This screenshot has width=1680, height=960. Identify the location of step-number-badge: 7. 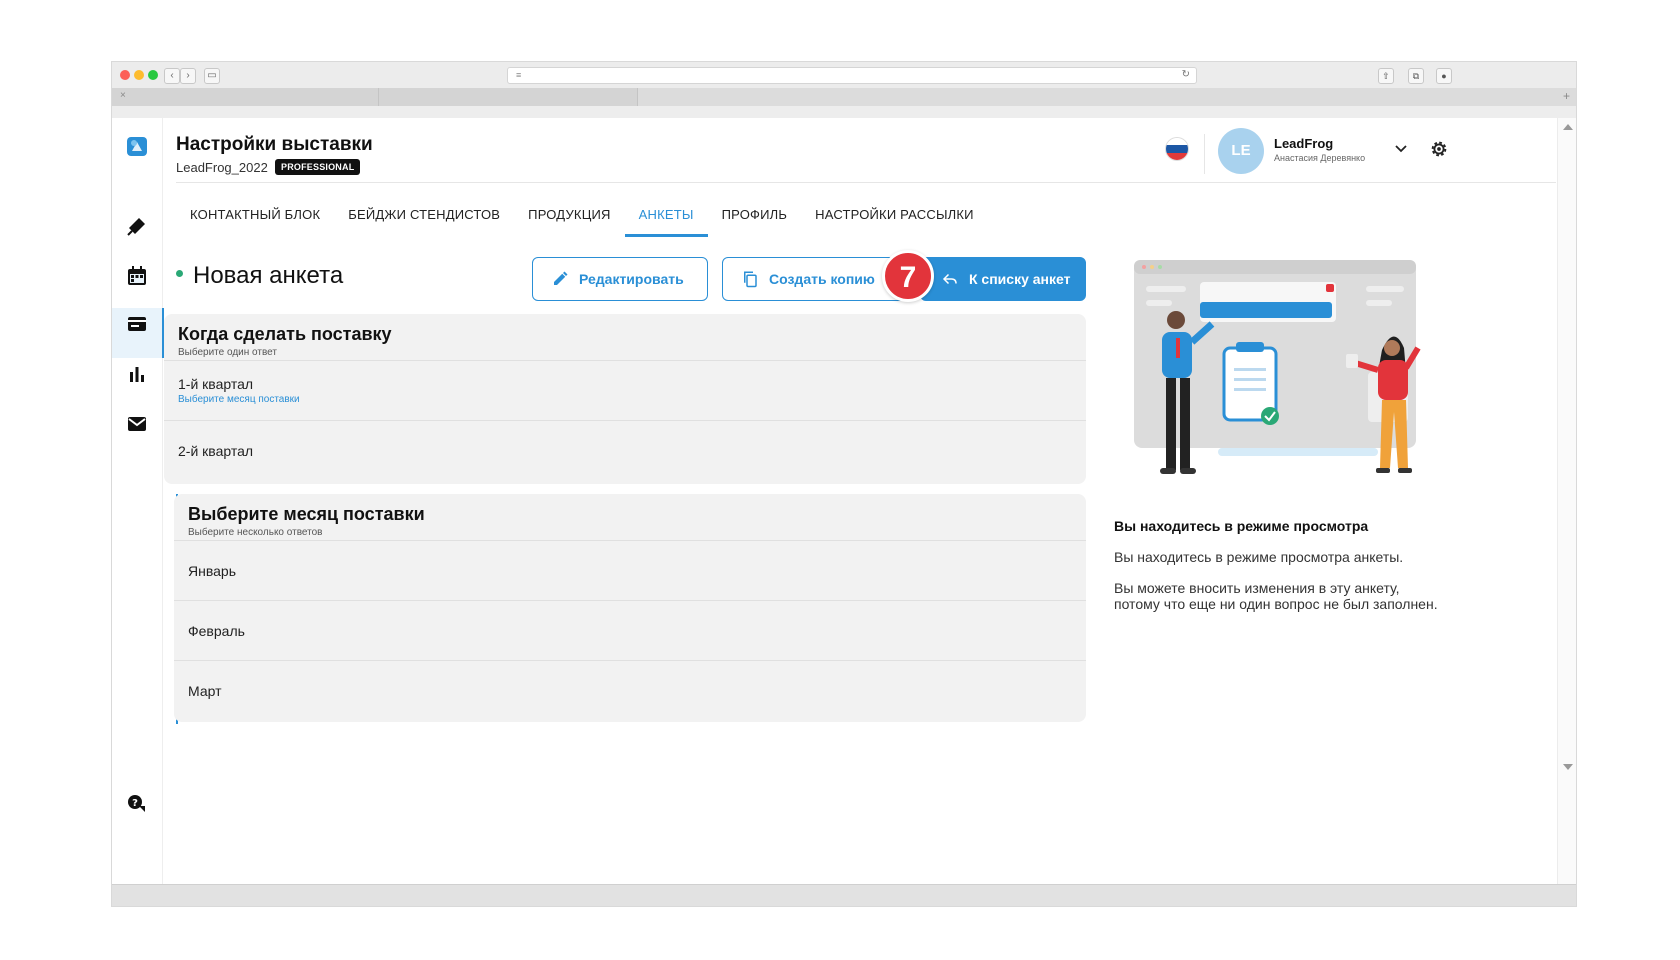
(908, 276).